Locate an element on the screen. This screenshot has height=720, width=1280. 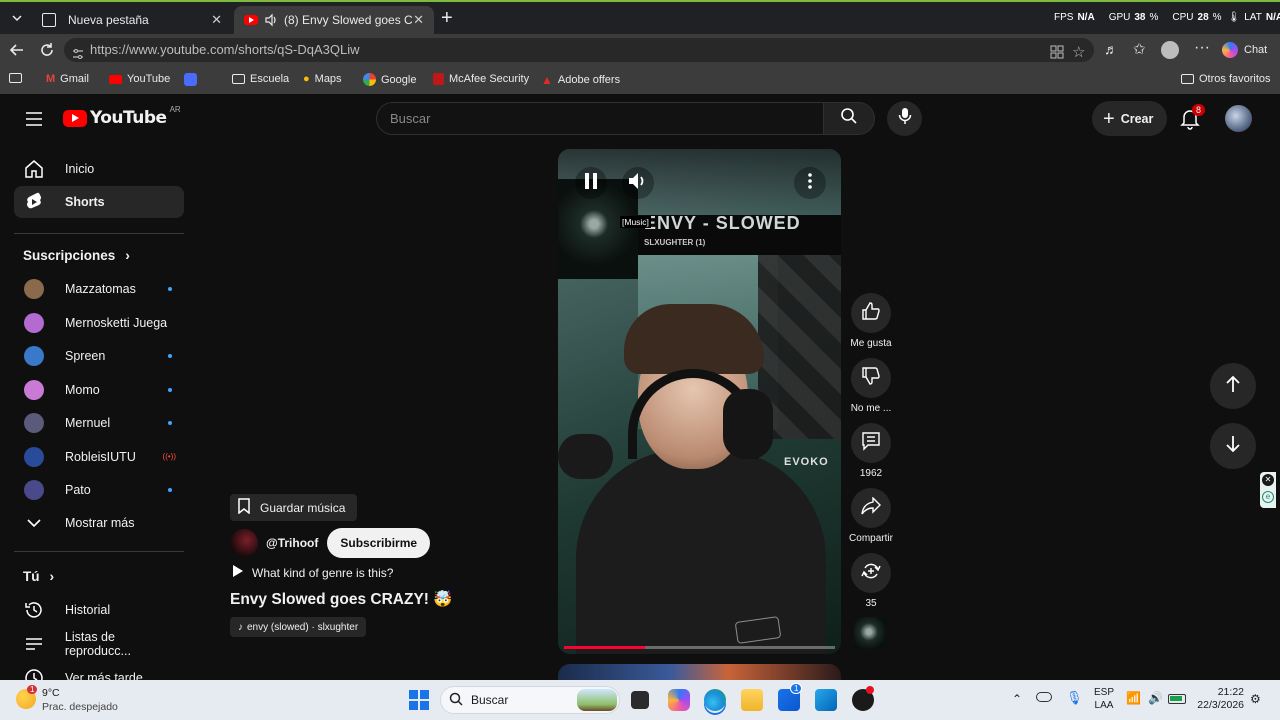
pause-button is located at coordinates (591, 183).